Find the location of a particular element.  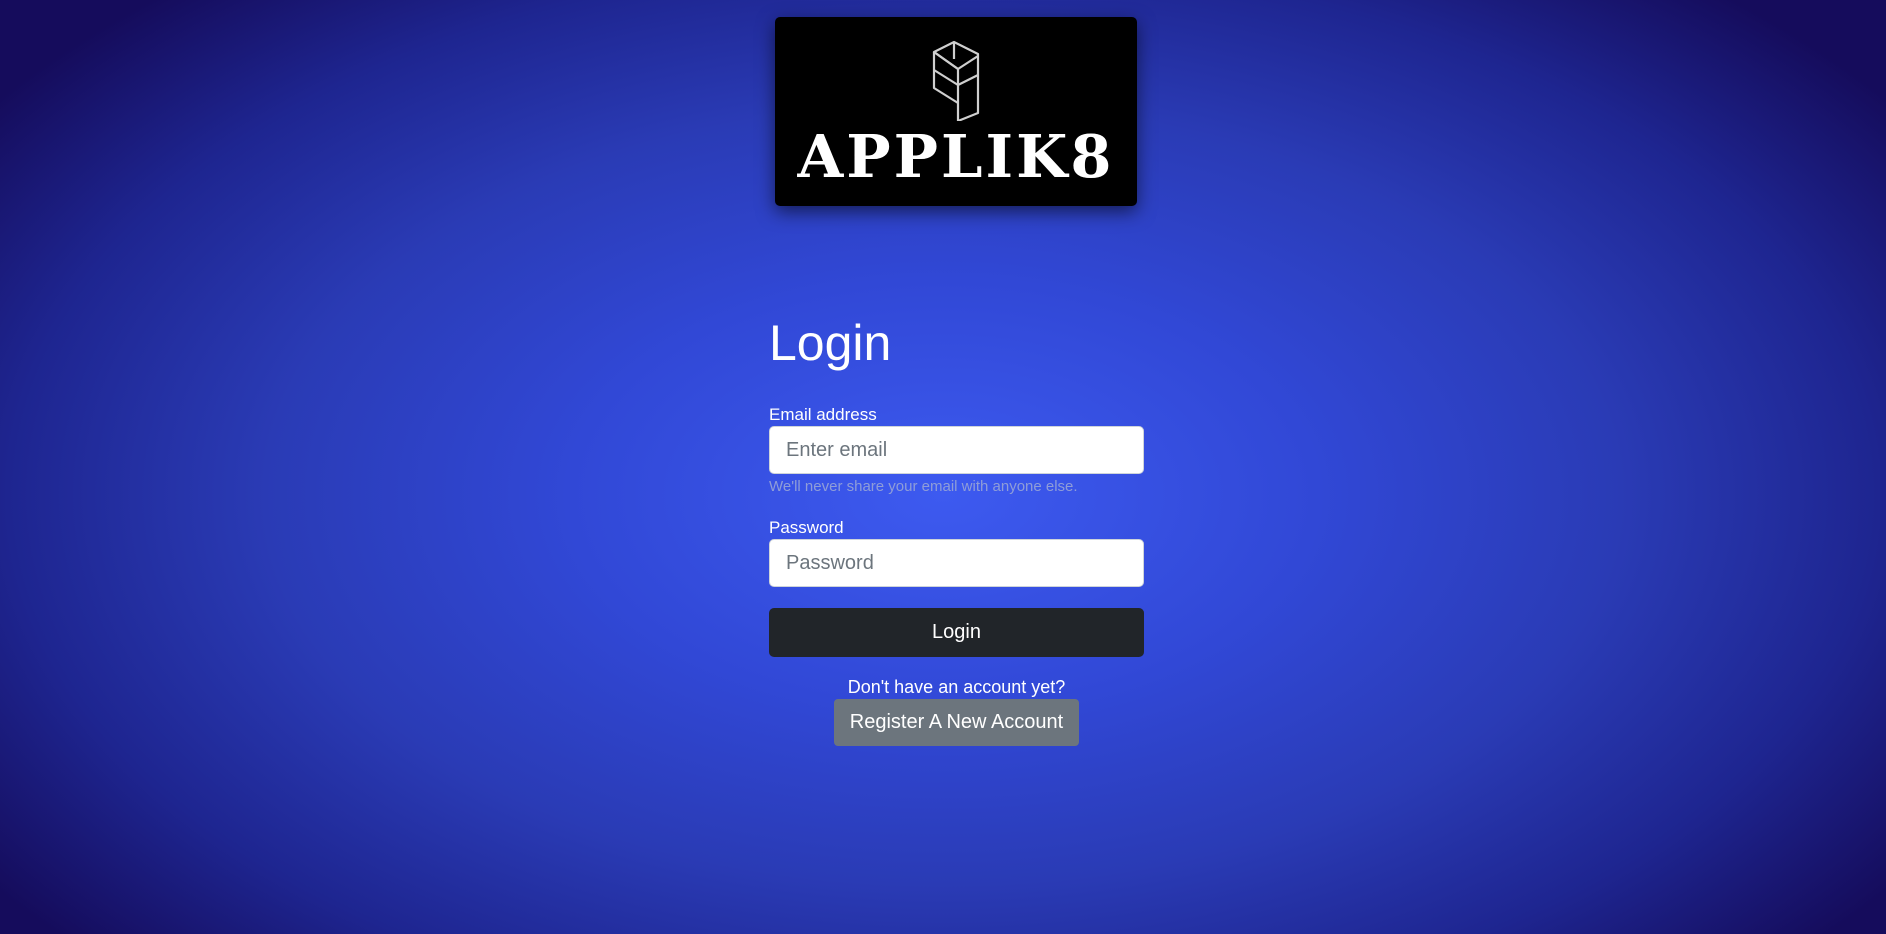

password-field is located at coordinates (956, 563).